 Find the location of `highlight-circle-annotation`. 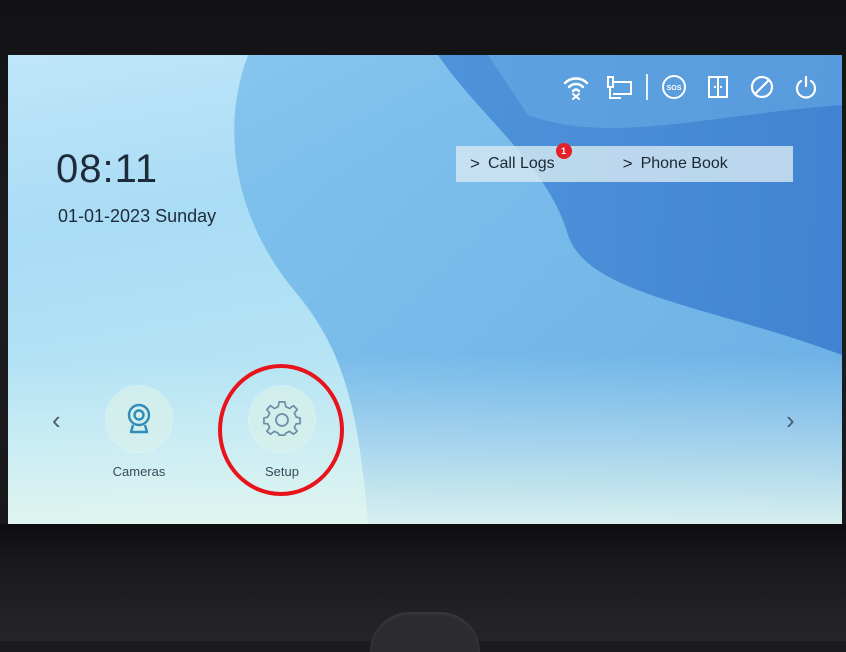

highlight-circle-annotation is located at coordinates (281, 430).